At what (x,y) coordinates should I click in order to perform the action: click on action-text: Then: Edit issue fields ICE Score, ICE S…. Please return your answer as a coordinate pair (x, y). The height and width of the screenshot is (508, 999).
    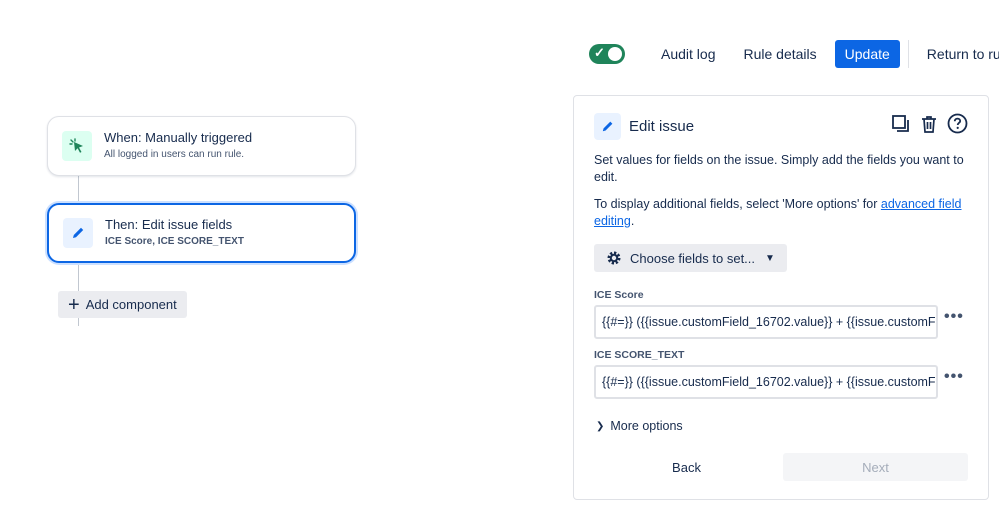
    Looking at the image, I should click on (174, 233).